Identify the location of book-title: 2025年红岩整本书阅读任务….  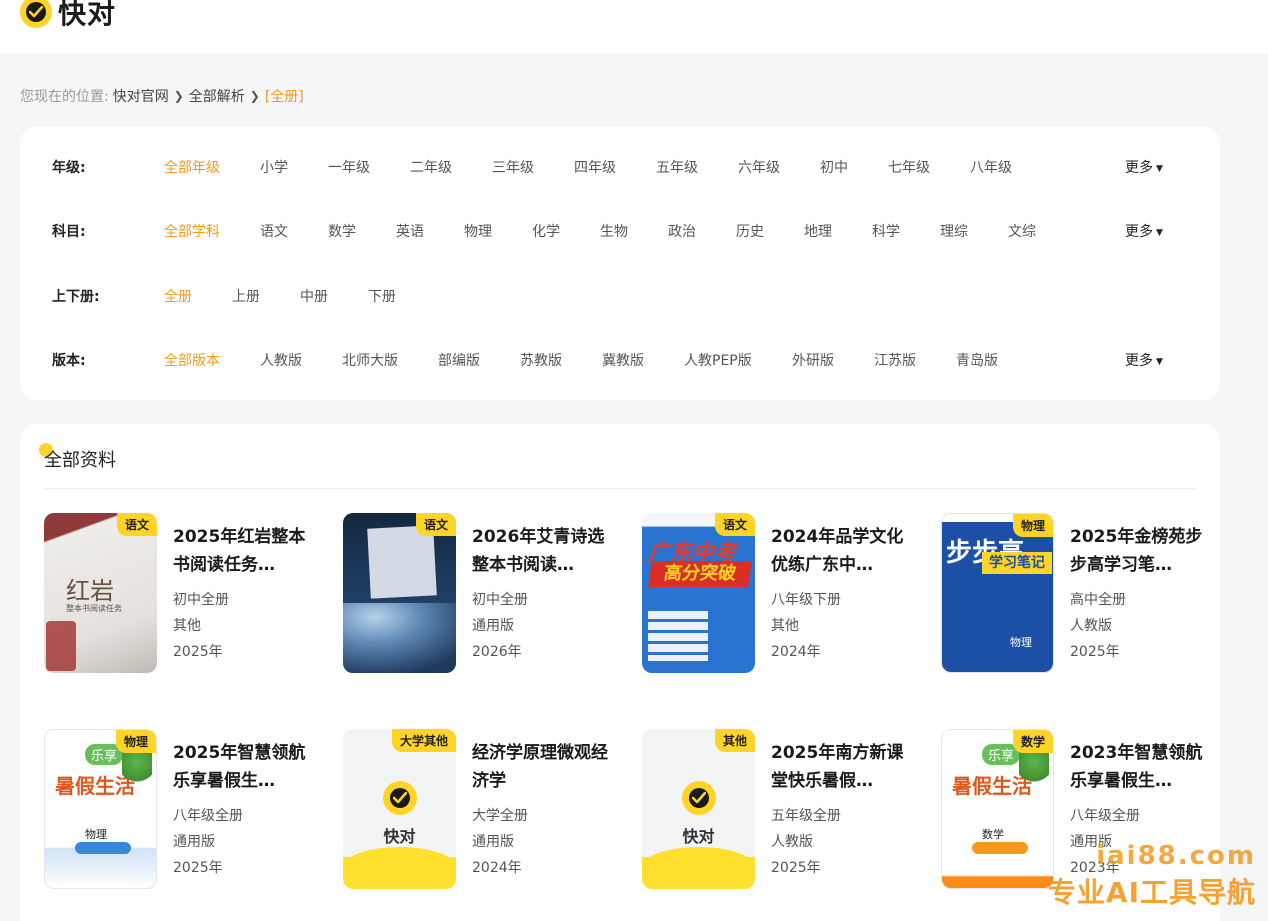
(243, 551).